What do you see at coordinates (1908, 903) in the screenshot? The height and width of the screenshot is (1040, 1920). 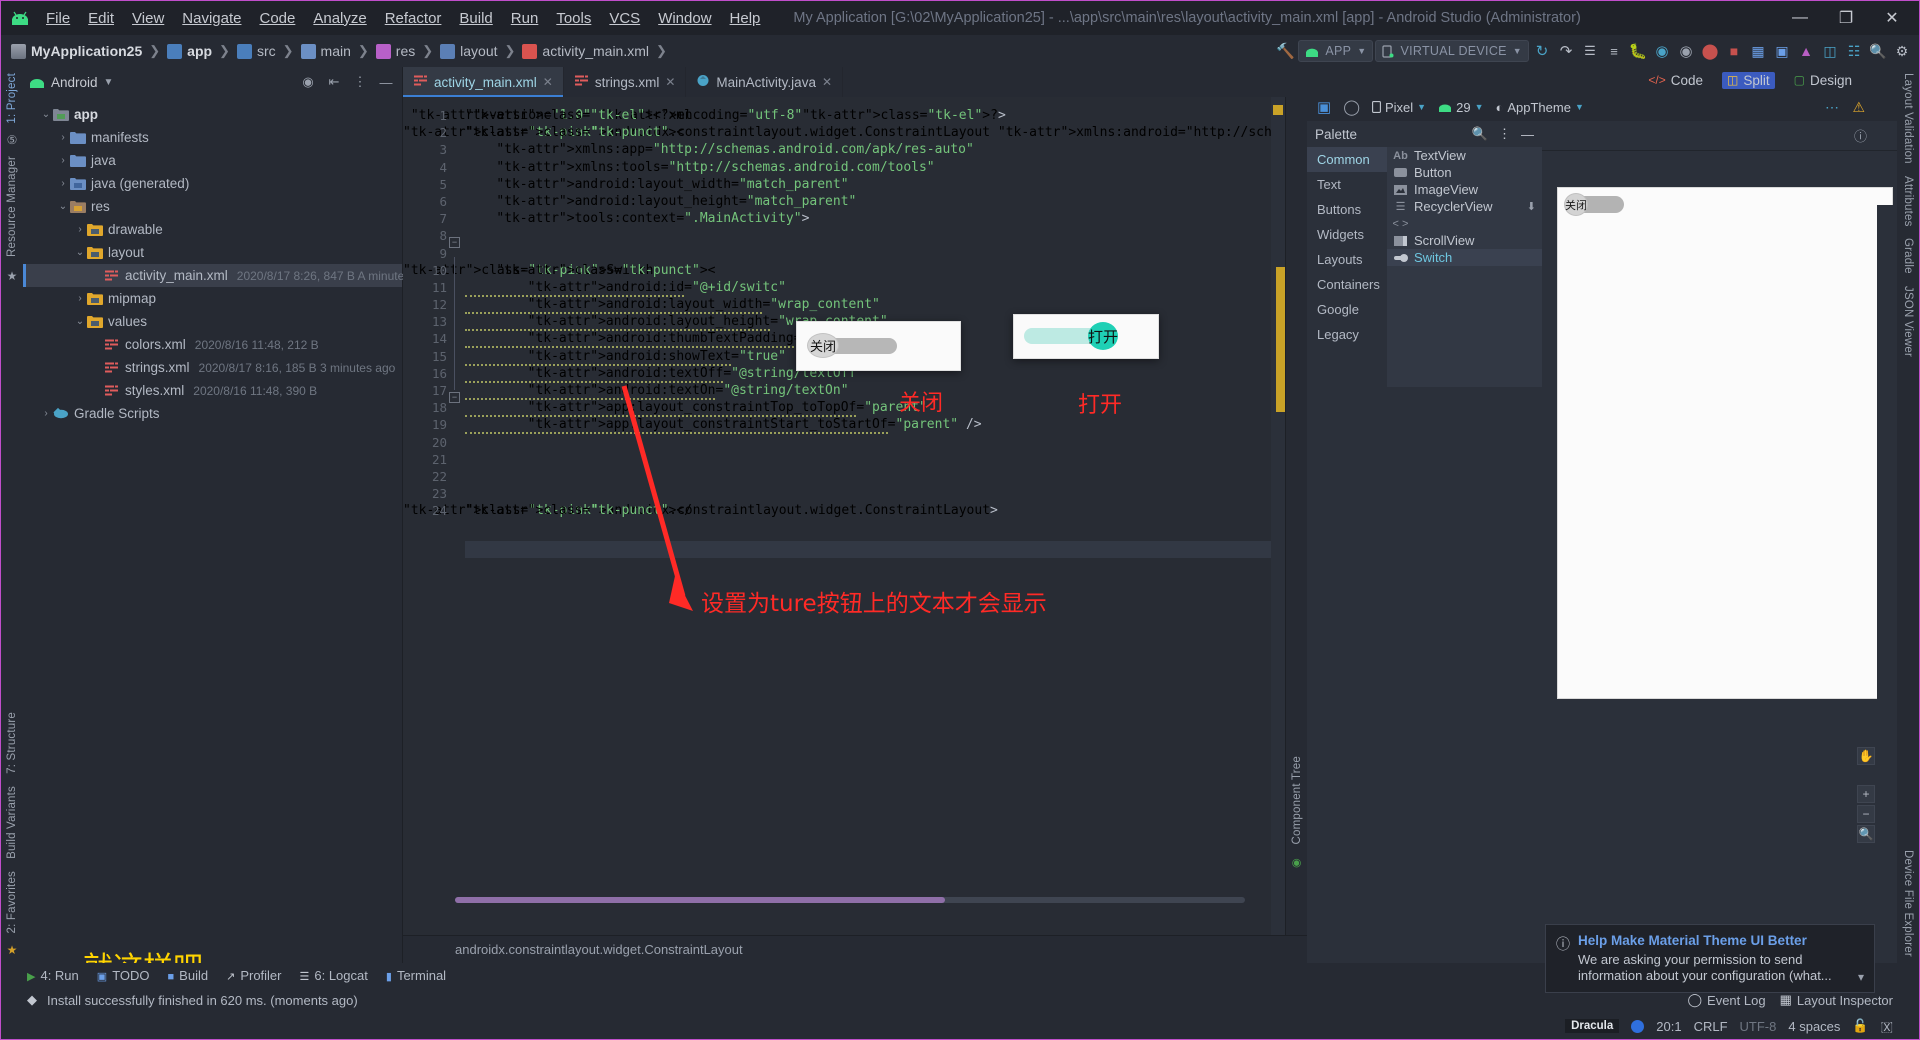 I see `strip-device-file-explorer-tab: Device File Explorer` at bounding box center [1908, 903].